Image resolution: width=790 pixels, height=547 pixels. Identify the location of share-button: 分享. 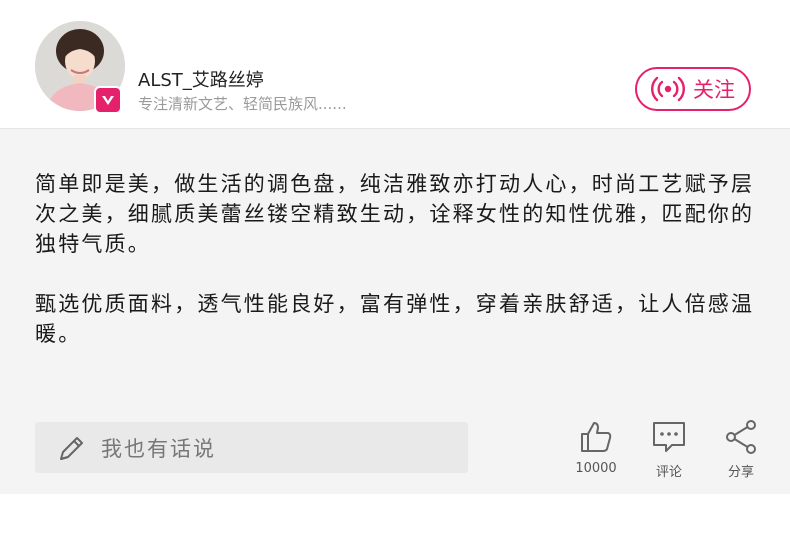
(741, 449).